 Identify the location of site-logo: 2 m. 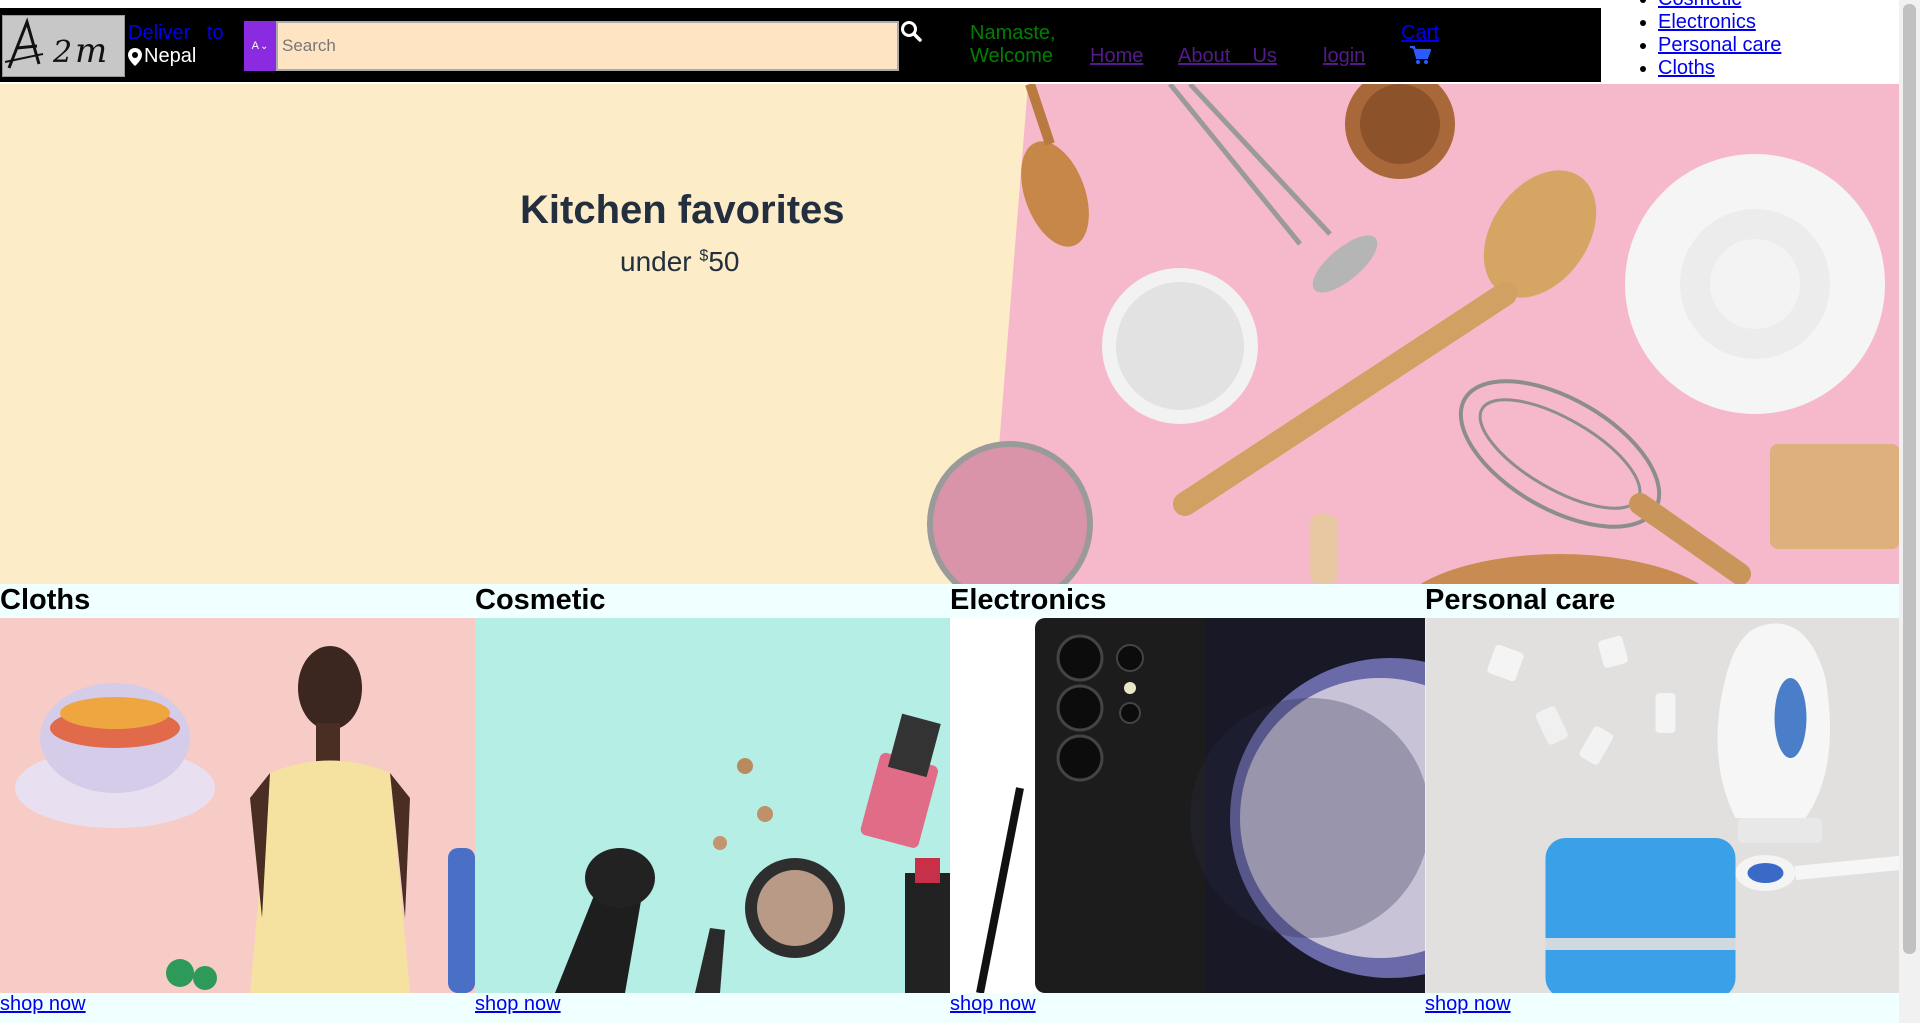
(63, 46).